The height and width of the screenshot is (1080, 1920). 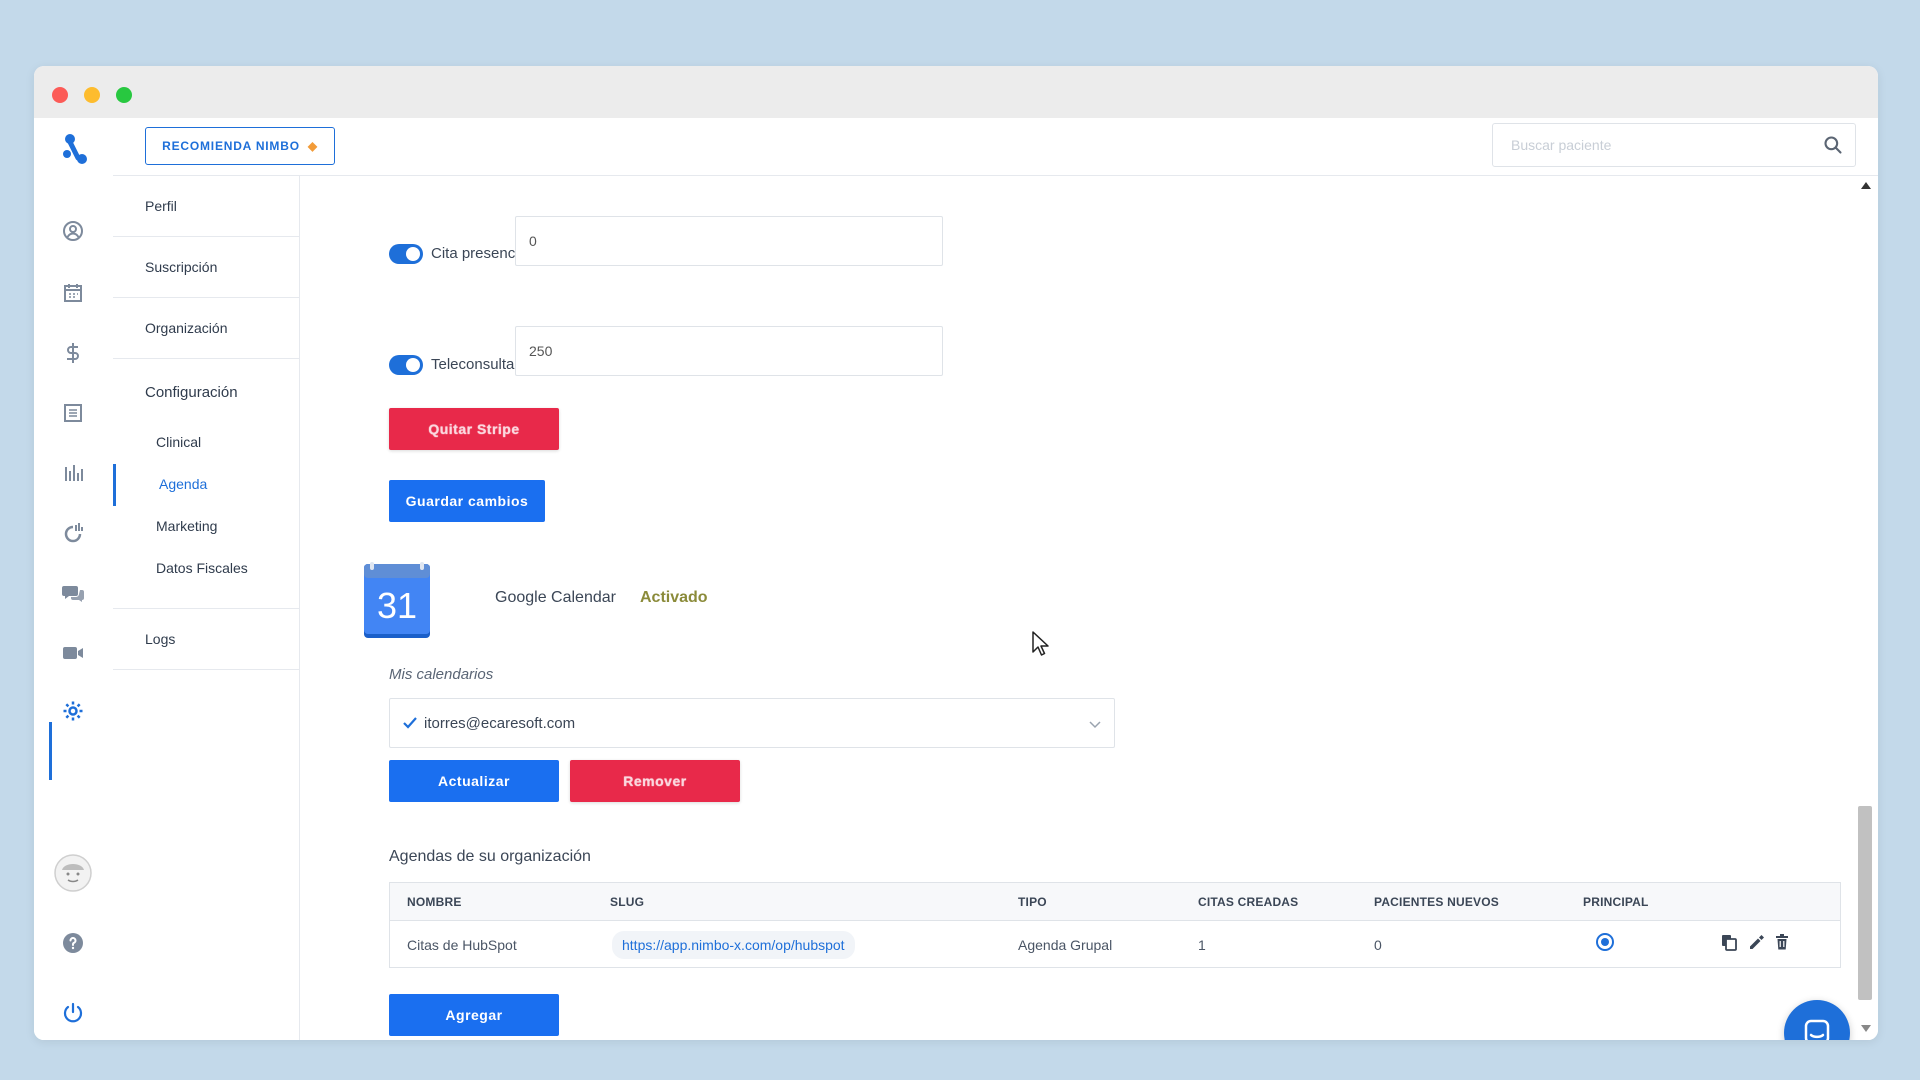 I want to click on check-icon, so click(x=410, y=723).